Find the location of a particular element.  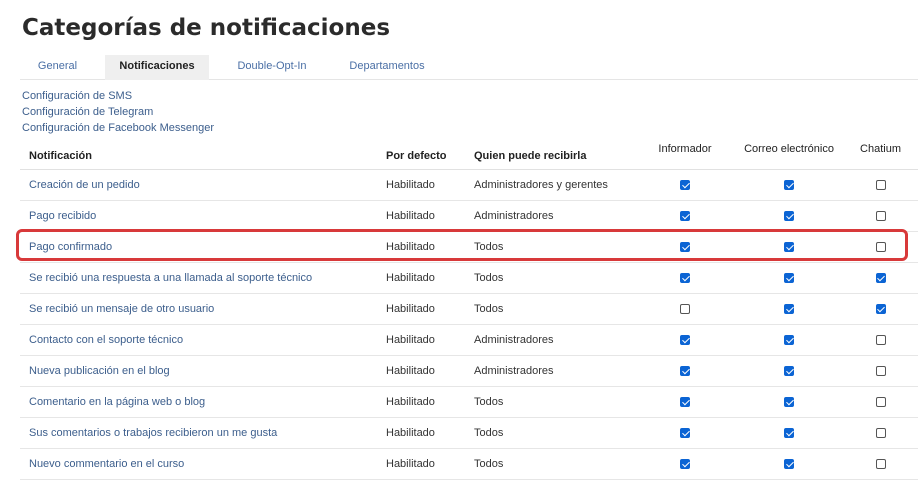

notification-link: Se recibió un mensaje de otro usuario is located at coordinates (121, 309).